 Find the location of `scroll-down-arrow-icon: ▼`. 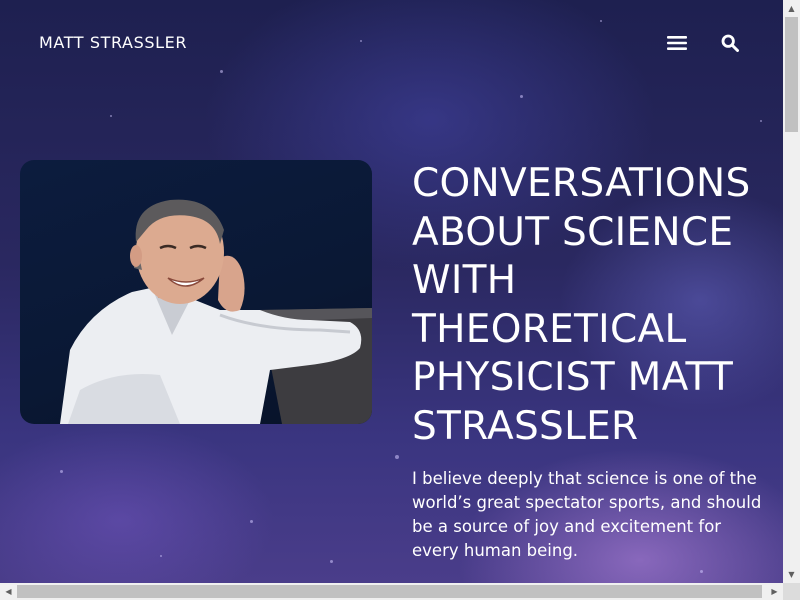

scroll-down-arrow-icon: ▼ is located at coordinates (791, 574).